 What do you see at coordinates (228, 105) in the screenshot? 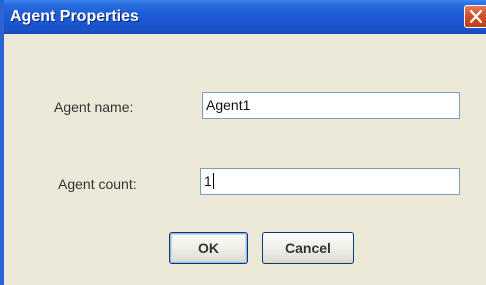
I see `agent-name-value: Agent1` at bounding box center [228, 105].